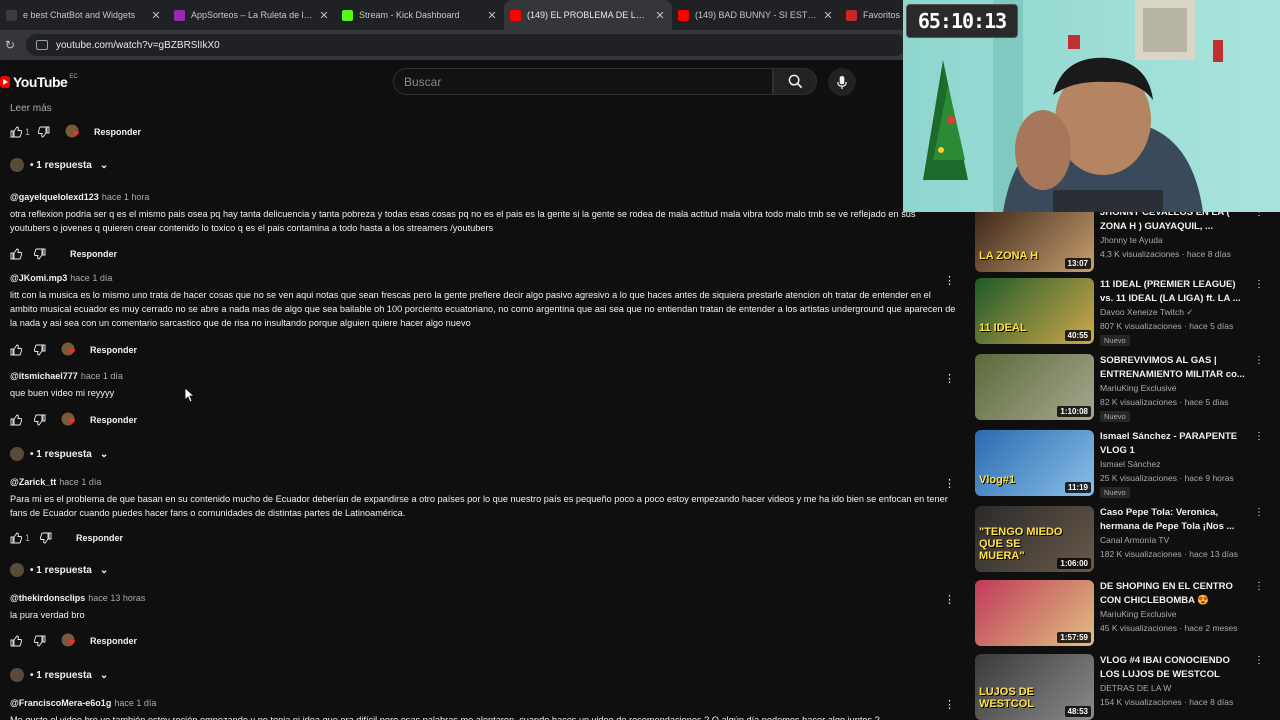 Image resolution: width=1280 pixels, height=720 pixels. I want to click on comment-author: @thekirdonsclips, so click(47, 598).